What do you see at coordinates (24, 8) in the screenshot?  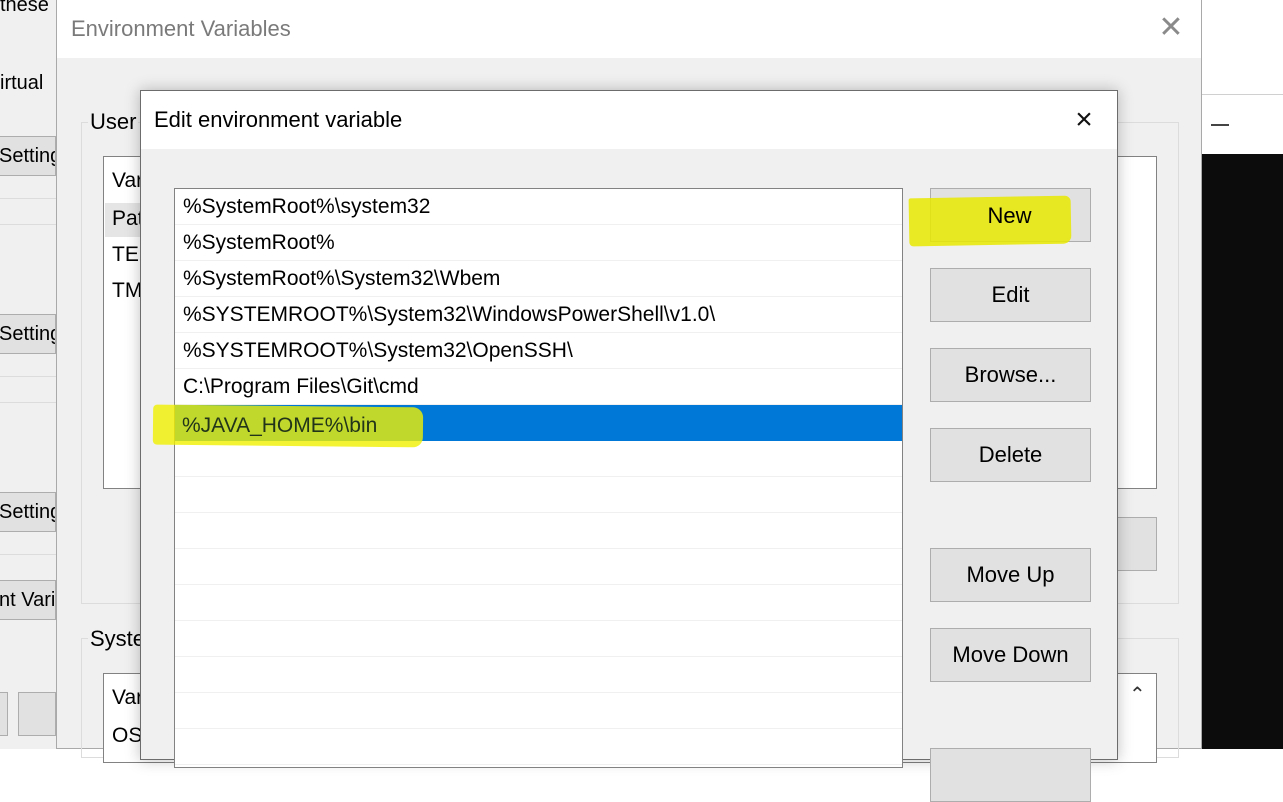 I see `background-text: these` at bounding box center [24, 8].